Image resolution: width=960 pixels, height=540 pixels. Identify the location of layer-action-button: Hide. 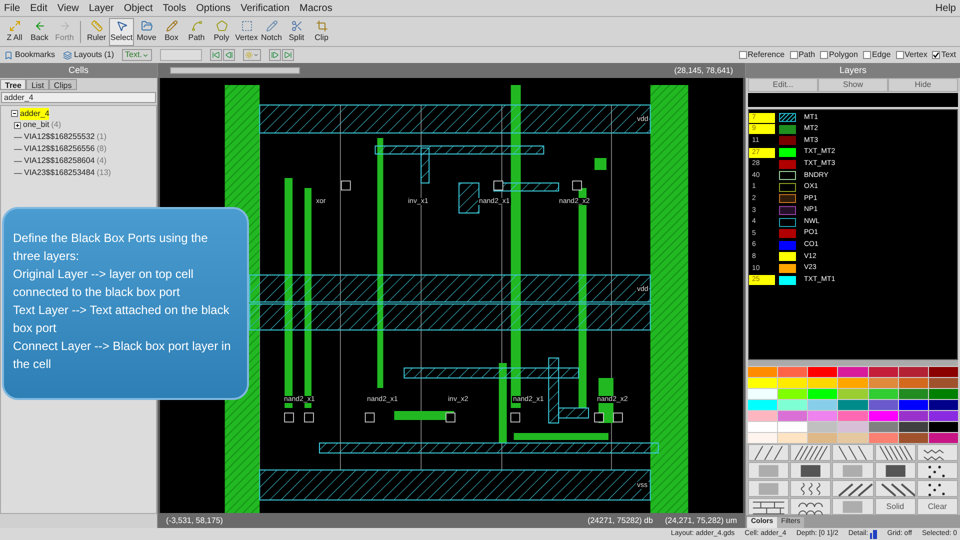
(923, 85).